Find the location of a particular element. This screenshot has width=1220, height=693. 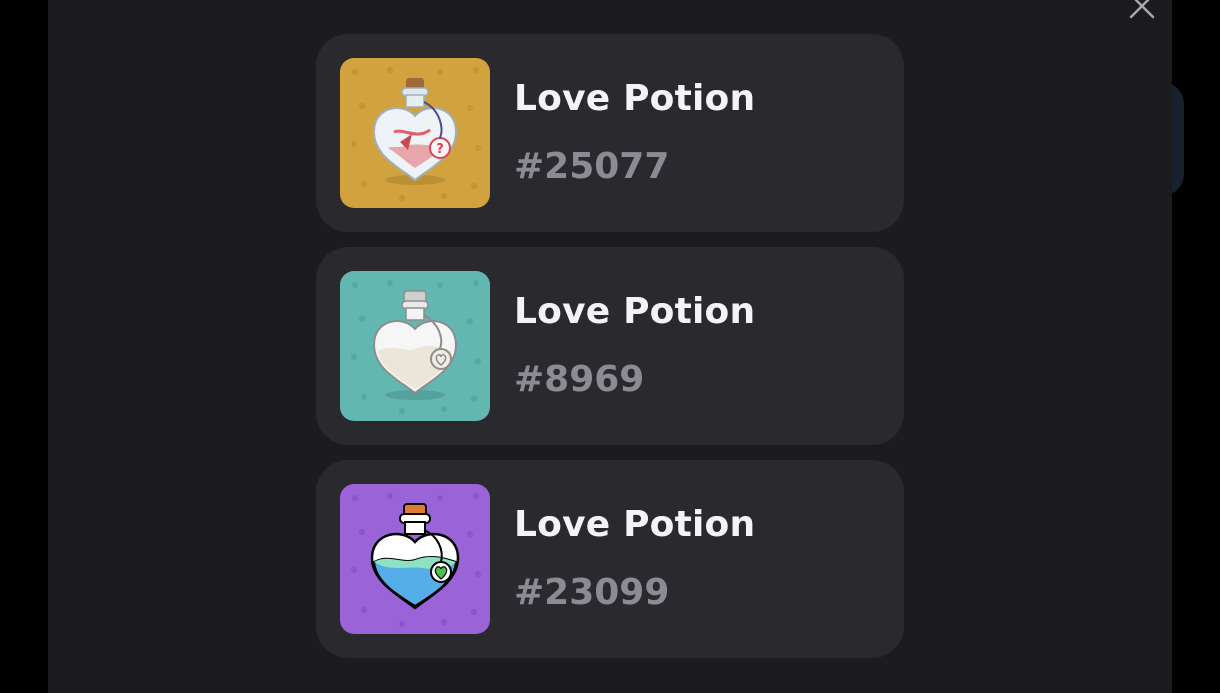

potion-bottle-mystery-icon: ? is located at coordinates (415, 133).